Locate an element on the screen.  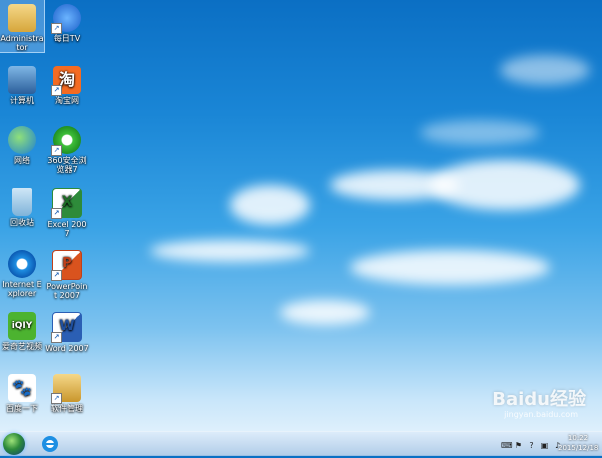
desktop-icon-internet-explorer: Internet Explorer is located at coordinates (22, 272).